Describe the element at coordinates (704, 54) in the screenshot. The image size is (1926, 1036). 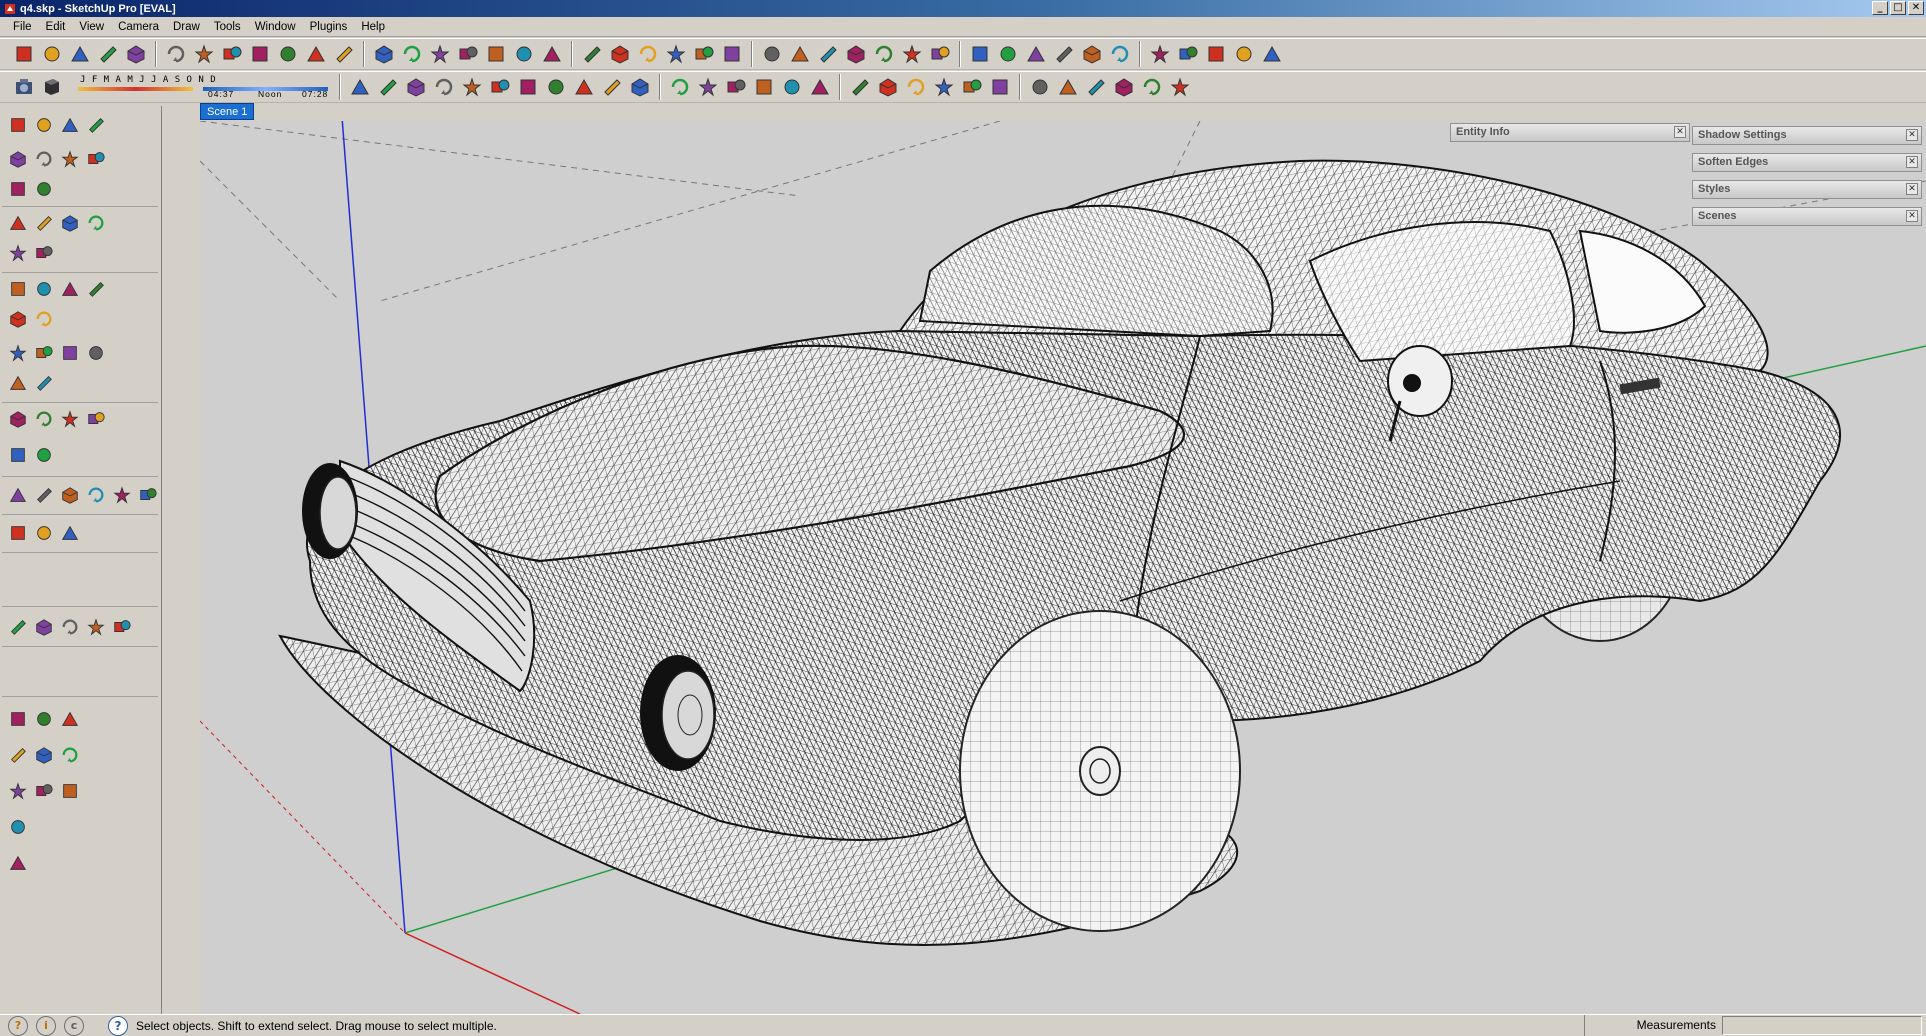
I see `left-view-button` at that location.